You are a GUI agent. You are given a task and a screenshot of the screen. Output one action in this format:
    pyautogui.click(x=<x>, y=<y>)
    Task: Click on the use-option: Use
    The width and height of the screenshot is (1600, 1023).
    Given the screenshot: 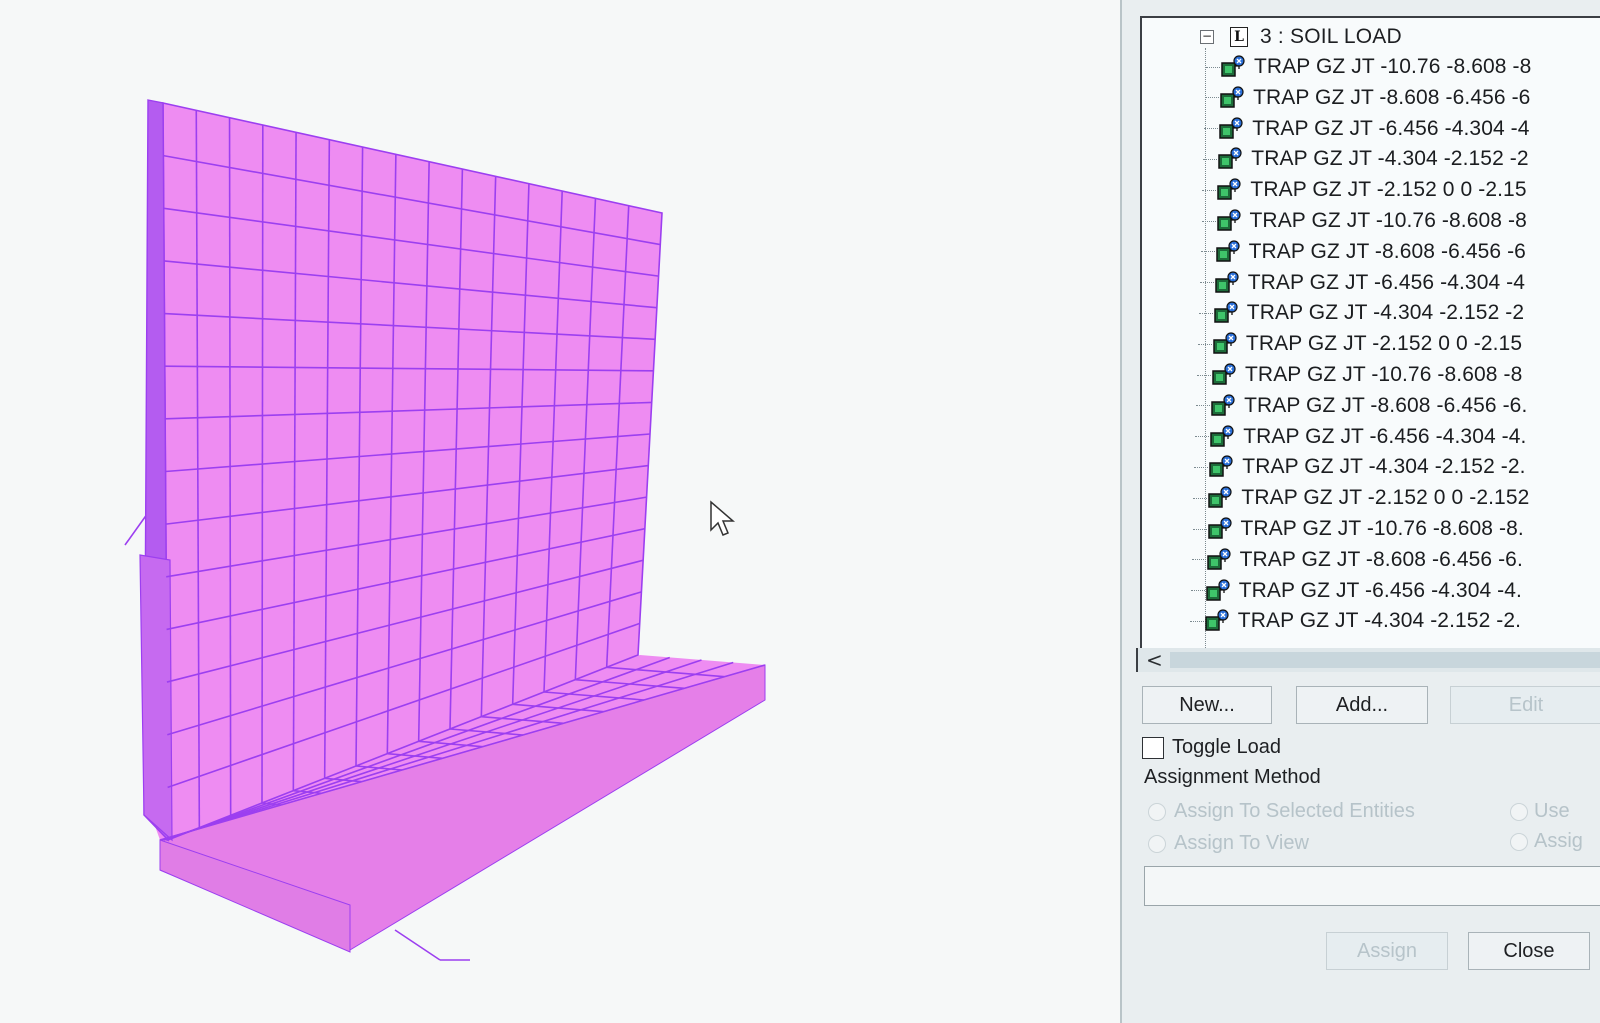 What is the action you would take?
    pyautogui.click(x=1540, y=811)
    